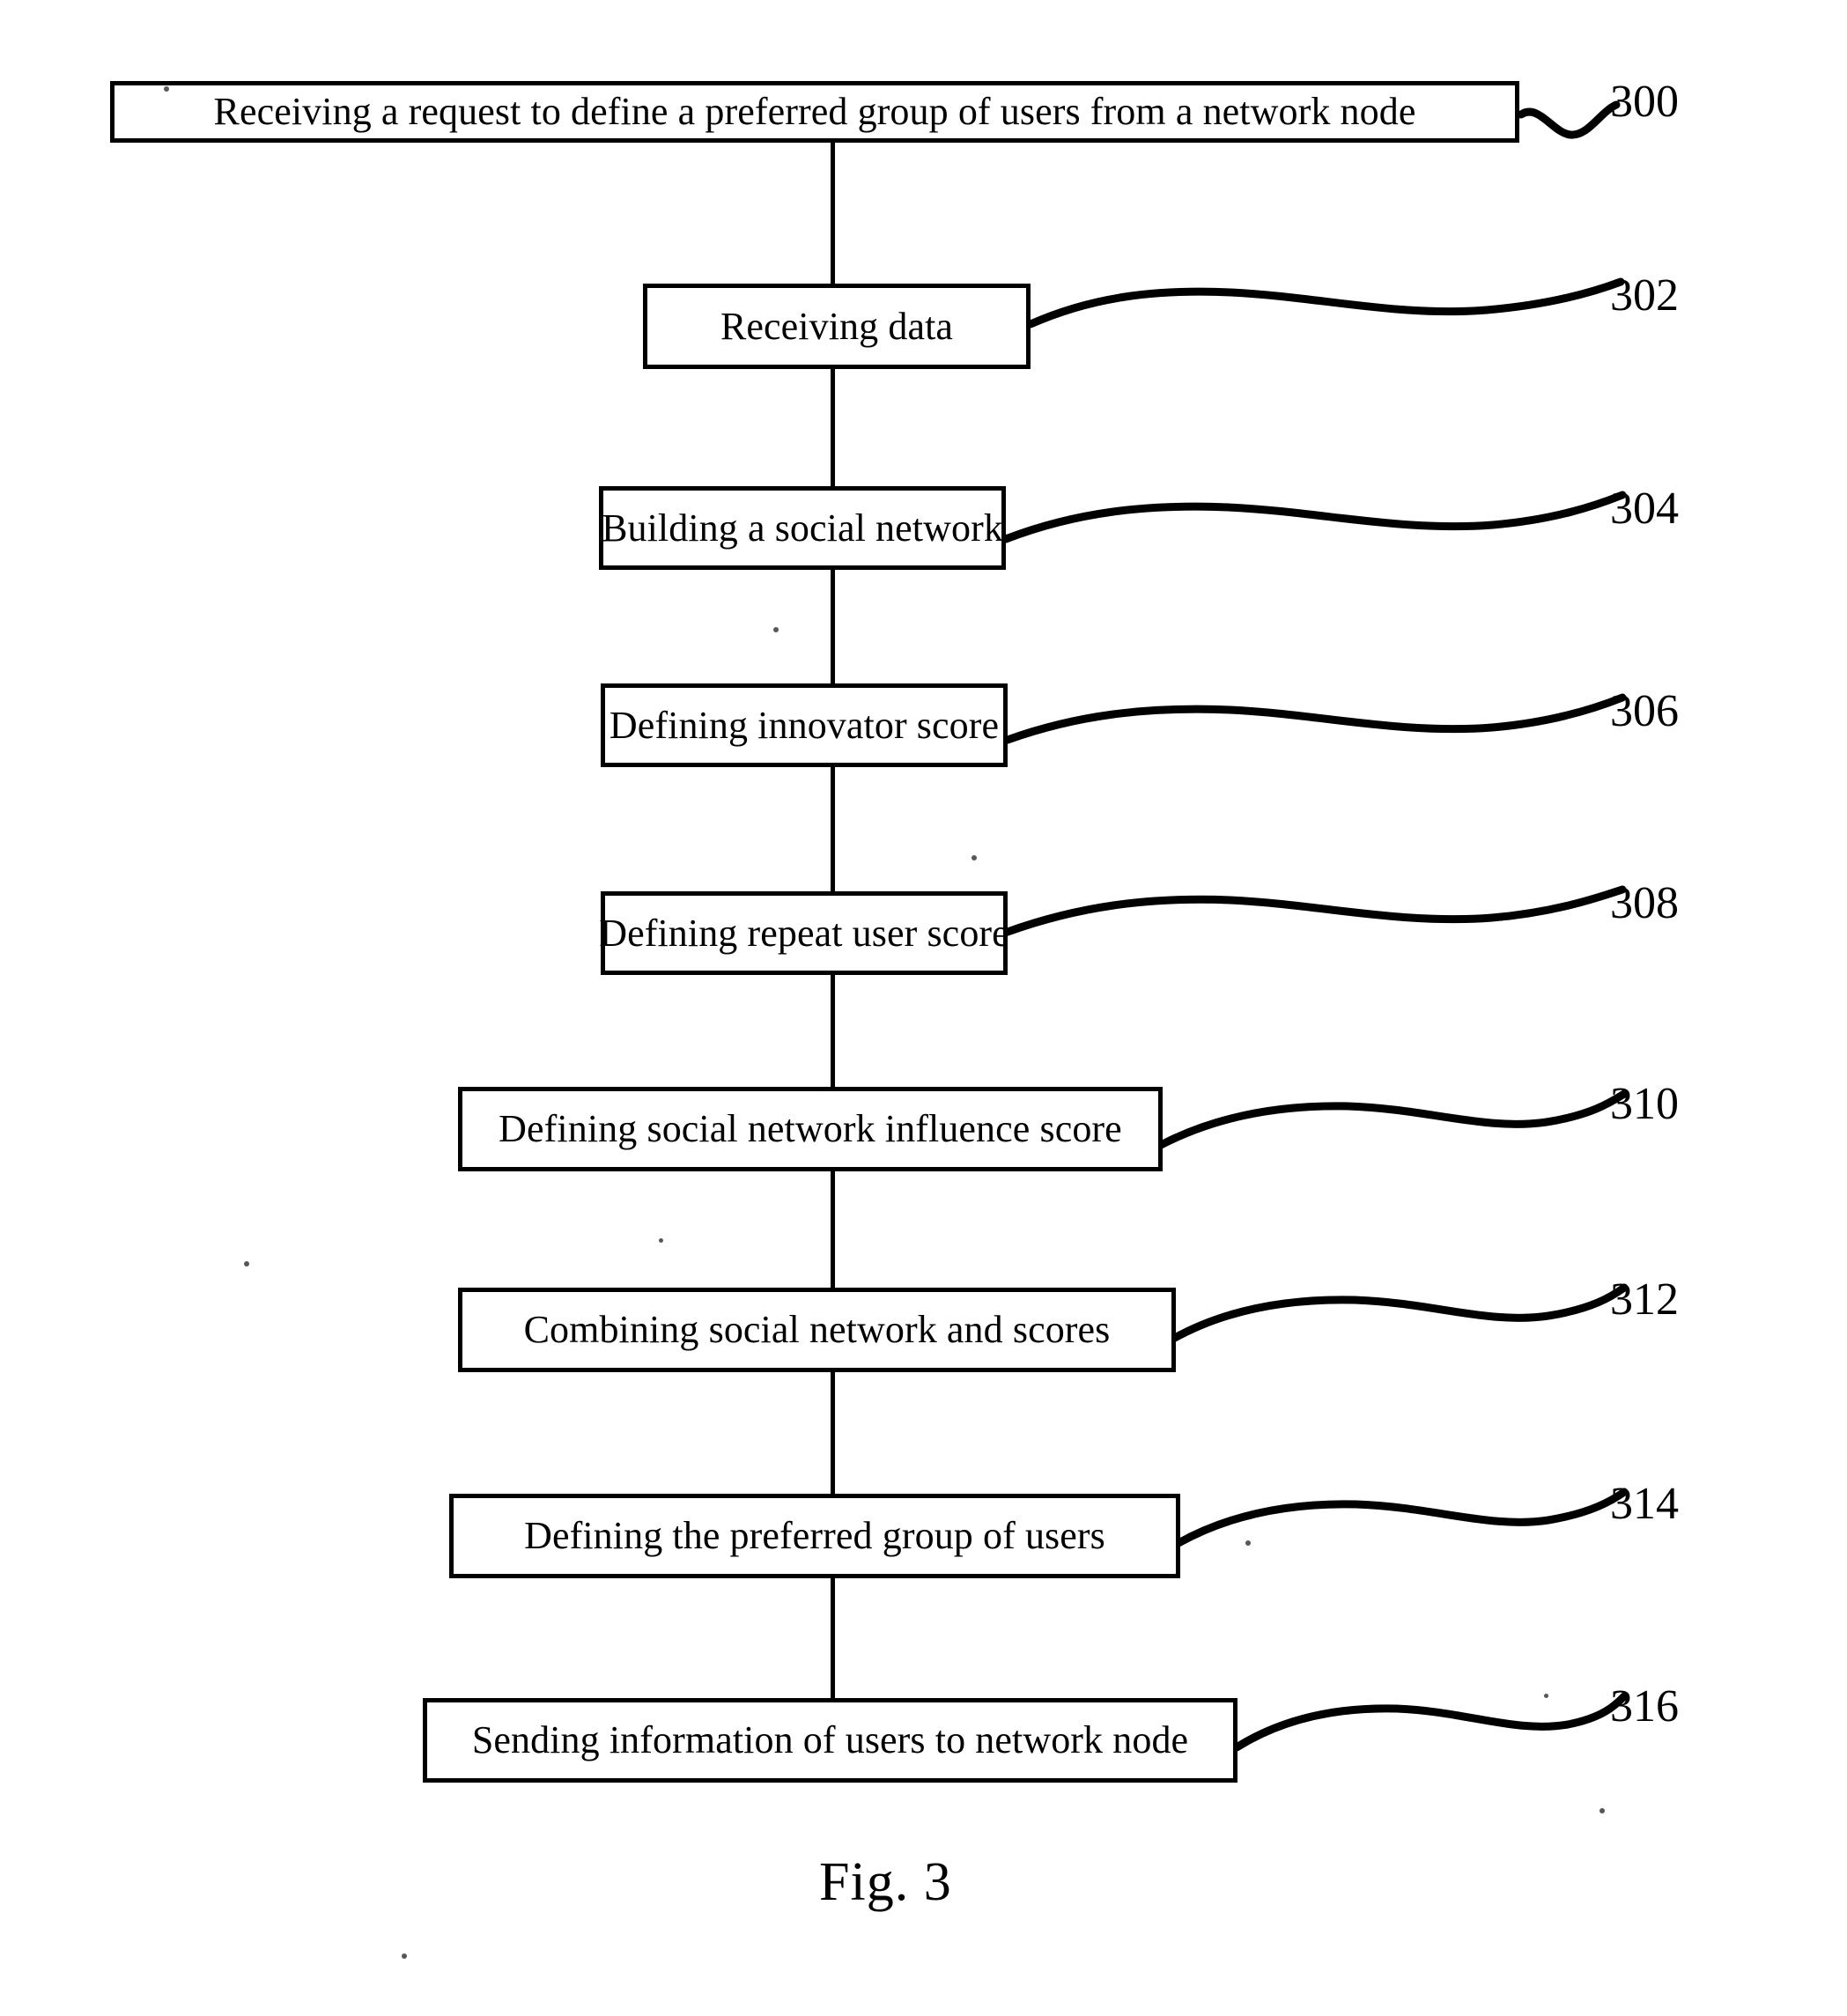 The image size is (1847, 2016). I want to click on flow-box-label: Combining social network and scores, so click(817, 1330).